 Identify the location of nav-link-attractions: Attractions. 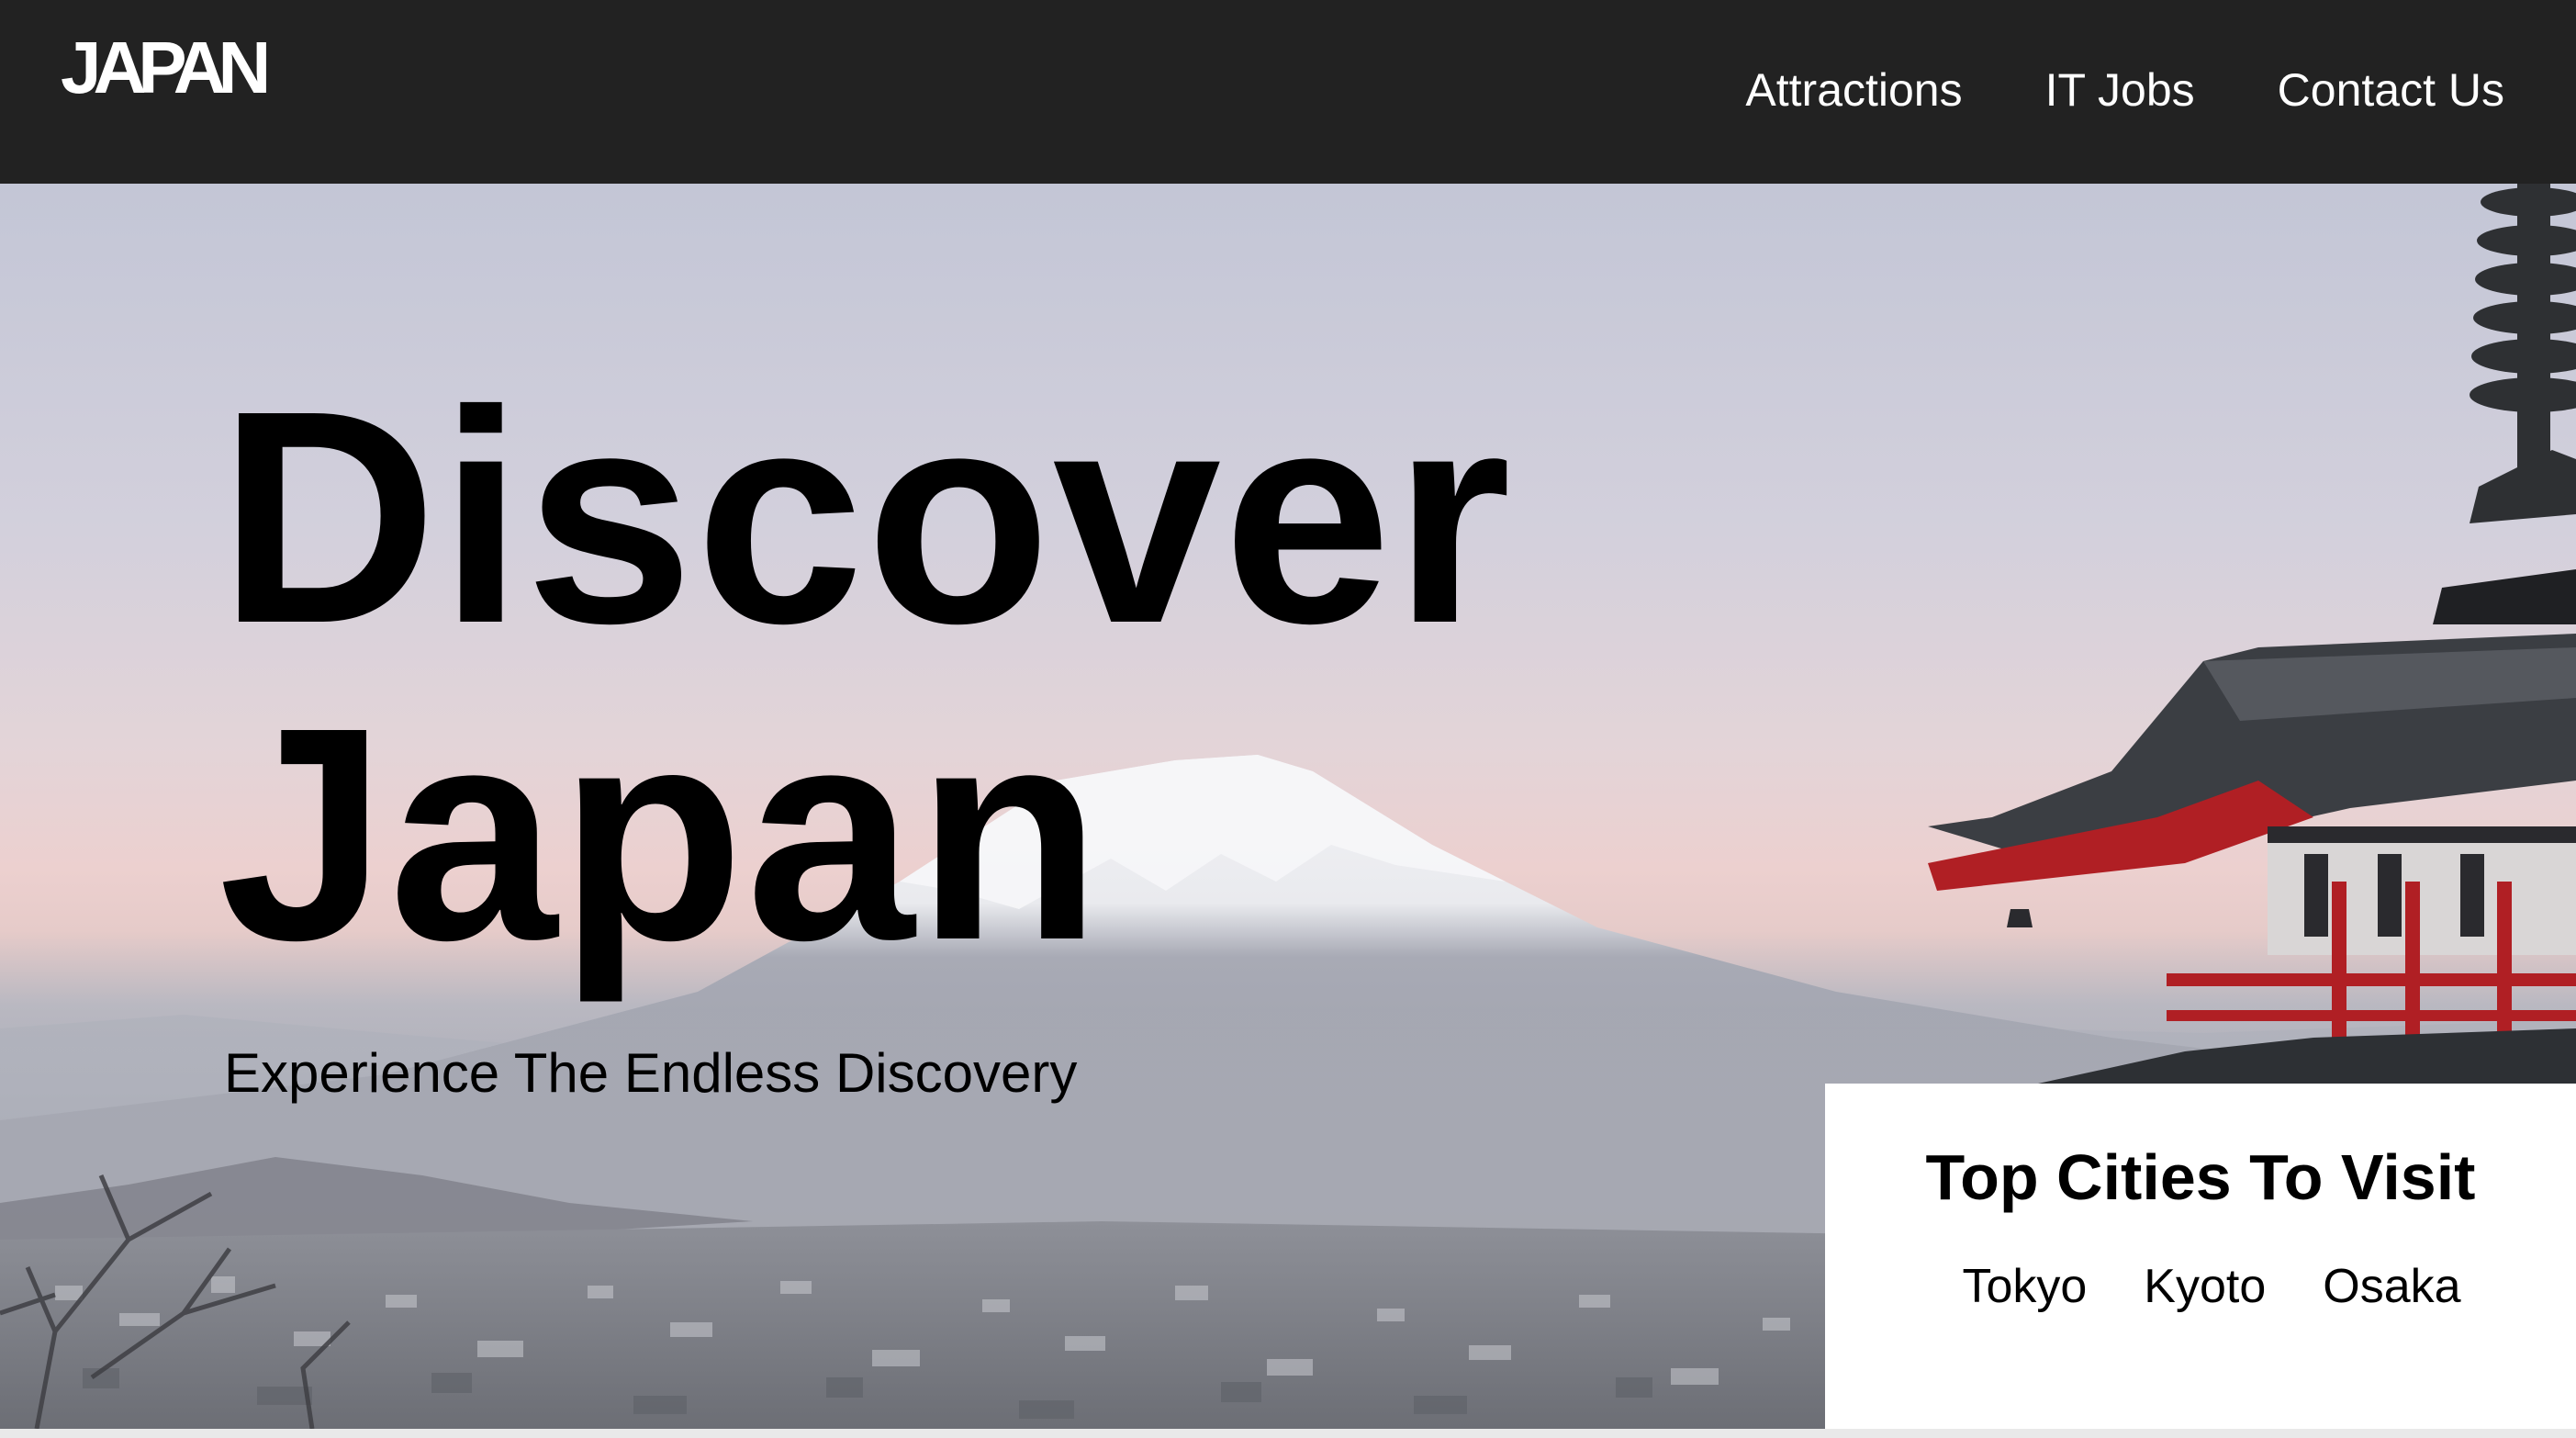
(1853, 90).